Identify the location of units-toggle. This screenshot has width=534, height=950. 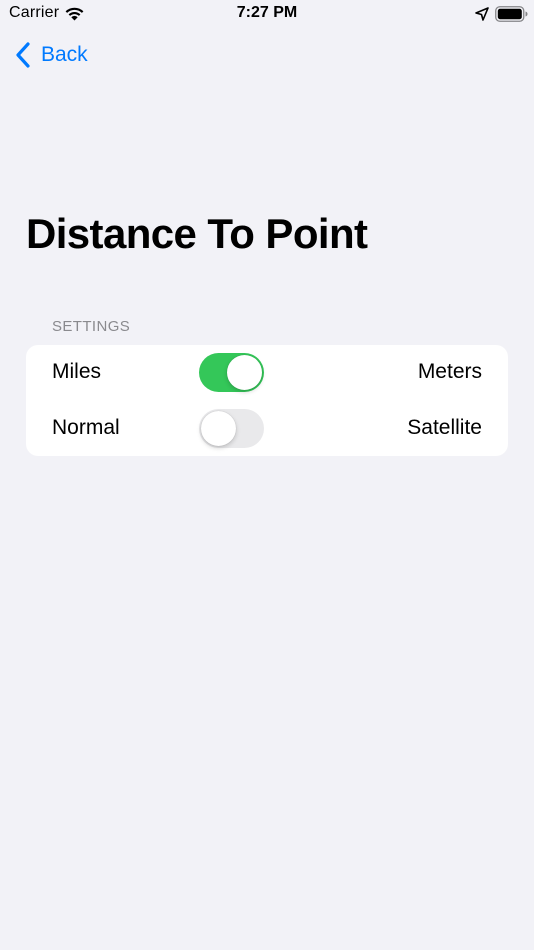
(231, 372).